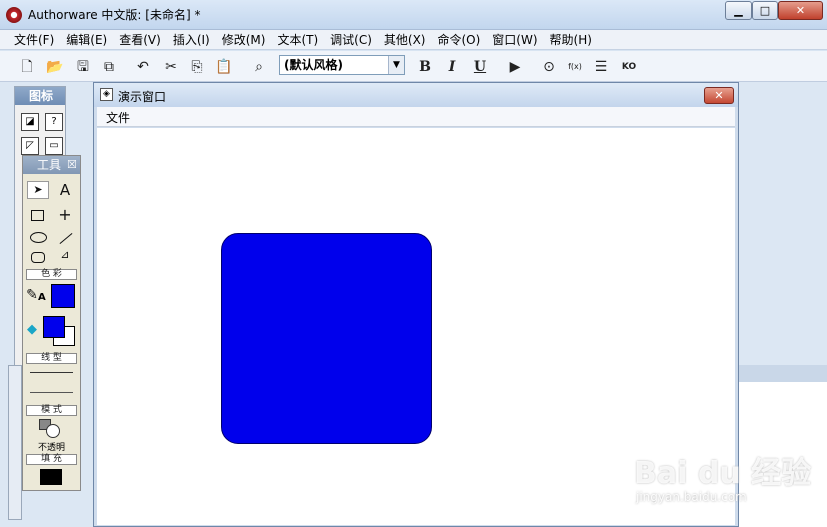  Describe the element at coordinates (416, 95) in the screenshot. I see `presentation-title-bar: ◈ 演示窗口 ✕` at that location.